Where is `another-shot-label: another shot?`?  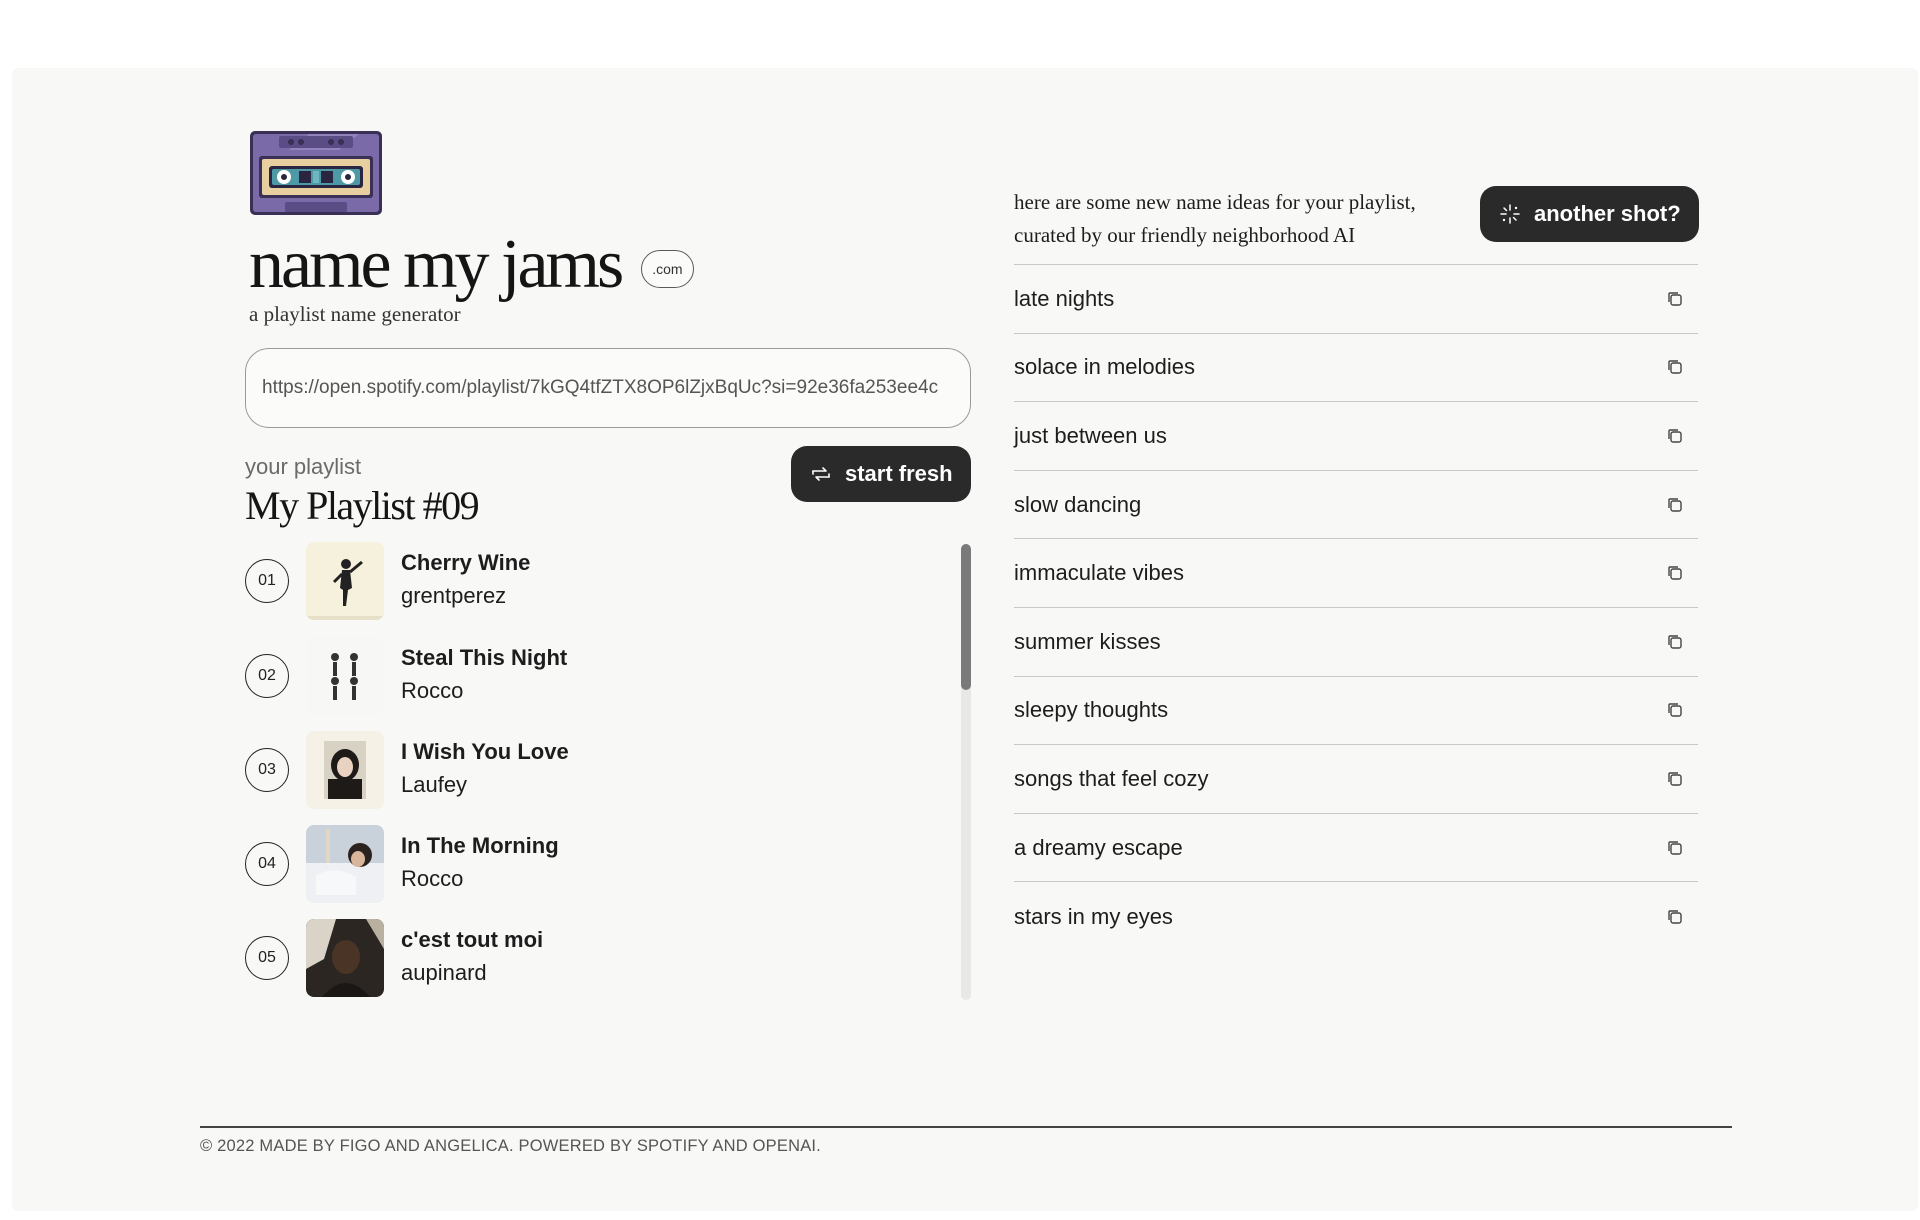
another-shot-label: another shot? is located at coordinates (1607, 213).